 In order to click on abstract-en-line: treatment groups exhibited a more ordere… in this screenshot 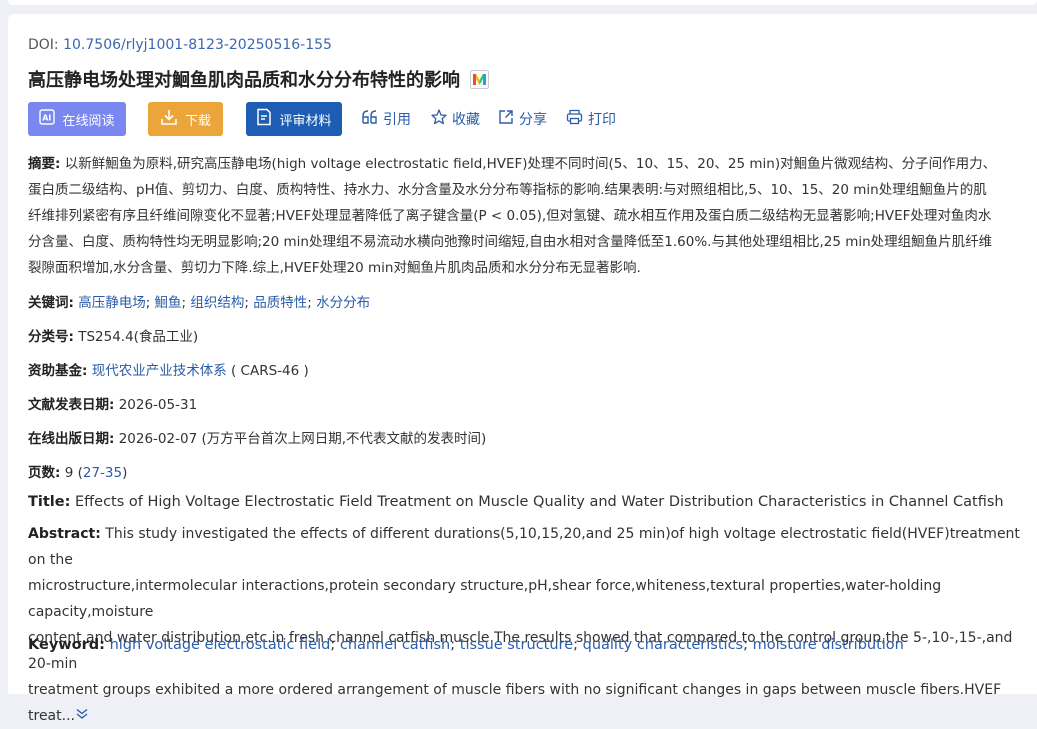, I will do `click(515, 703)`.